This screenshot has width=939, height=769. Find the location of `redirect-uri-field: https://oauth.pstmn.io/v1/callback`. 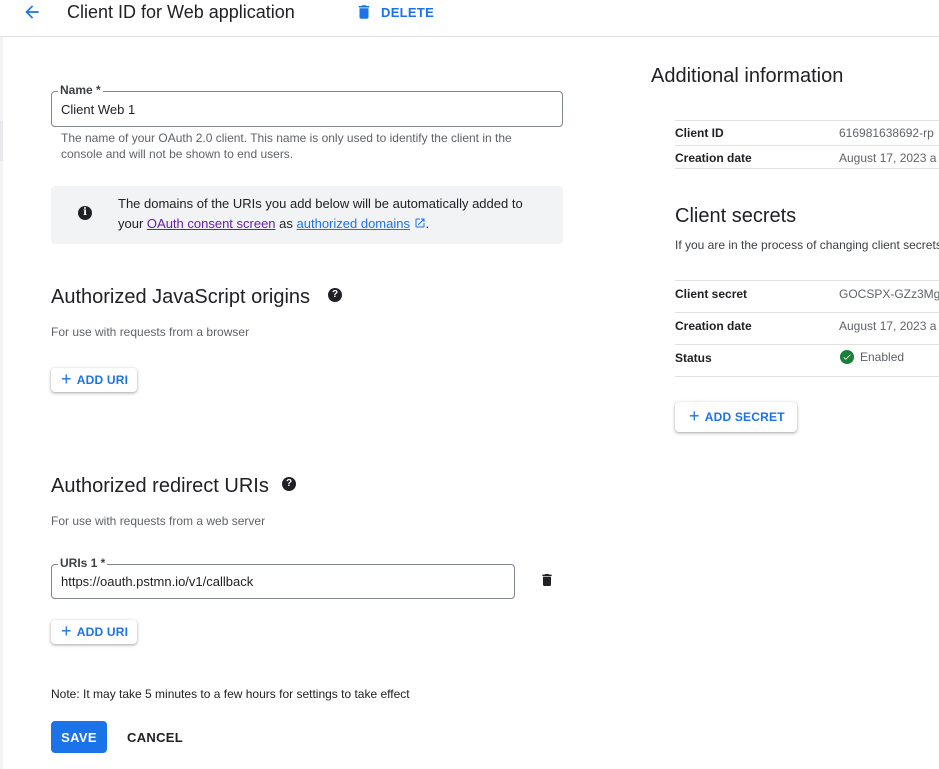

redirect-uri-field: https://oauth.pstmn.io/v1/callback is located at coordinates (283, 581).